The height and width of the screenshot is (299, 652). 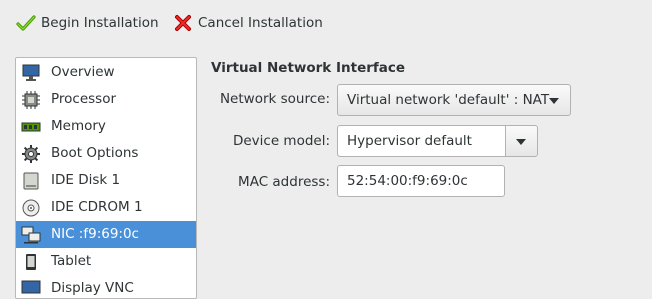 I want to click on checkmark-icon, so click(x=26, y=23).